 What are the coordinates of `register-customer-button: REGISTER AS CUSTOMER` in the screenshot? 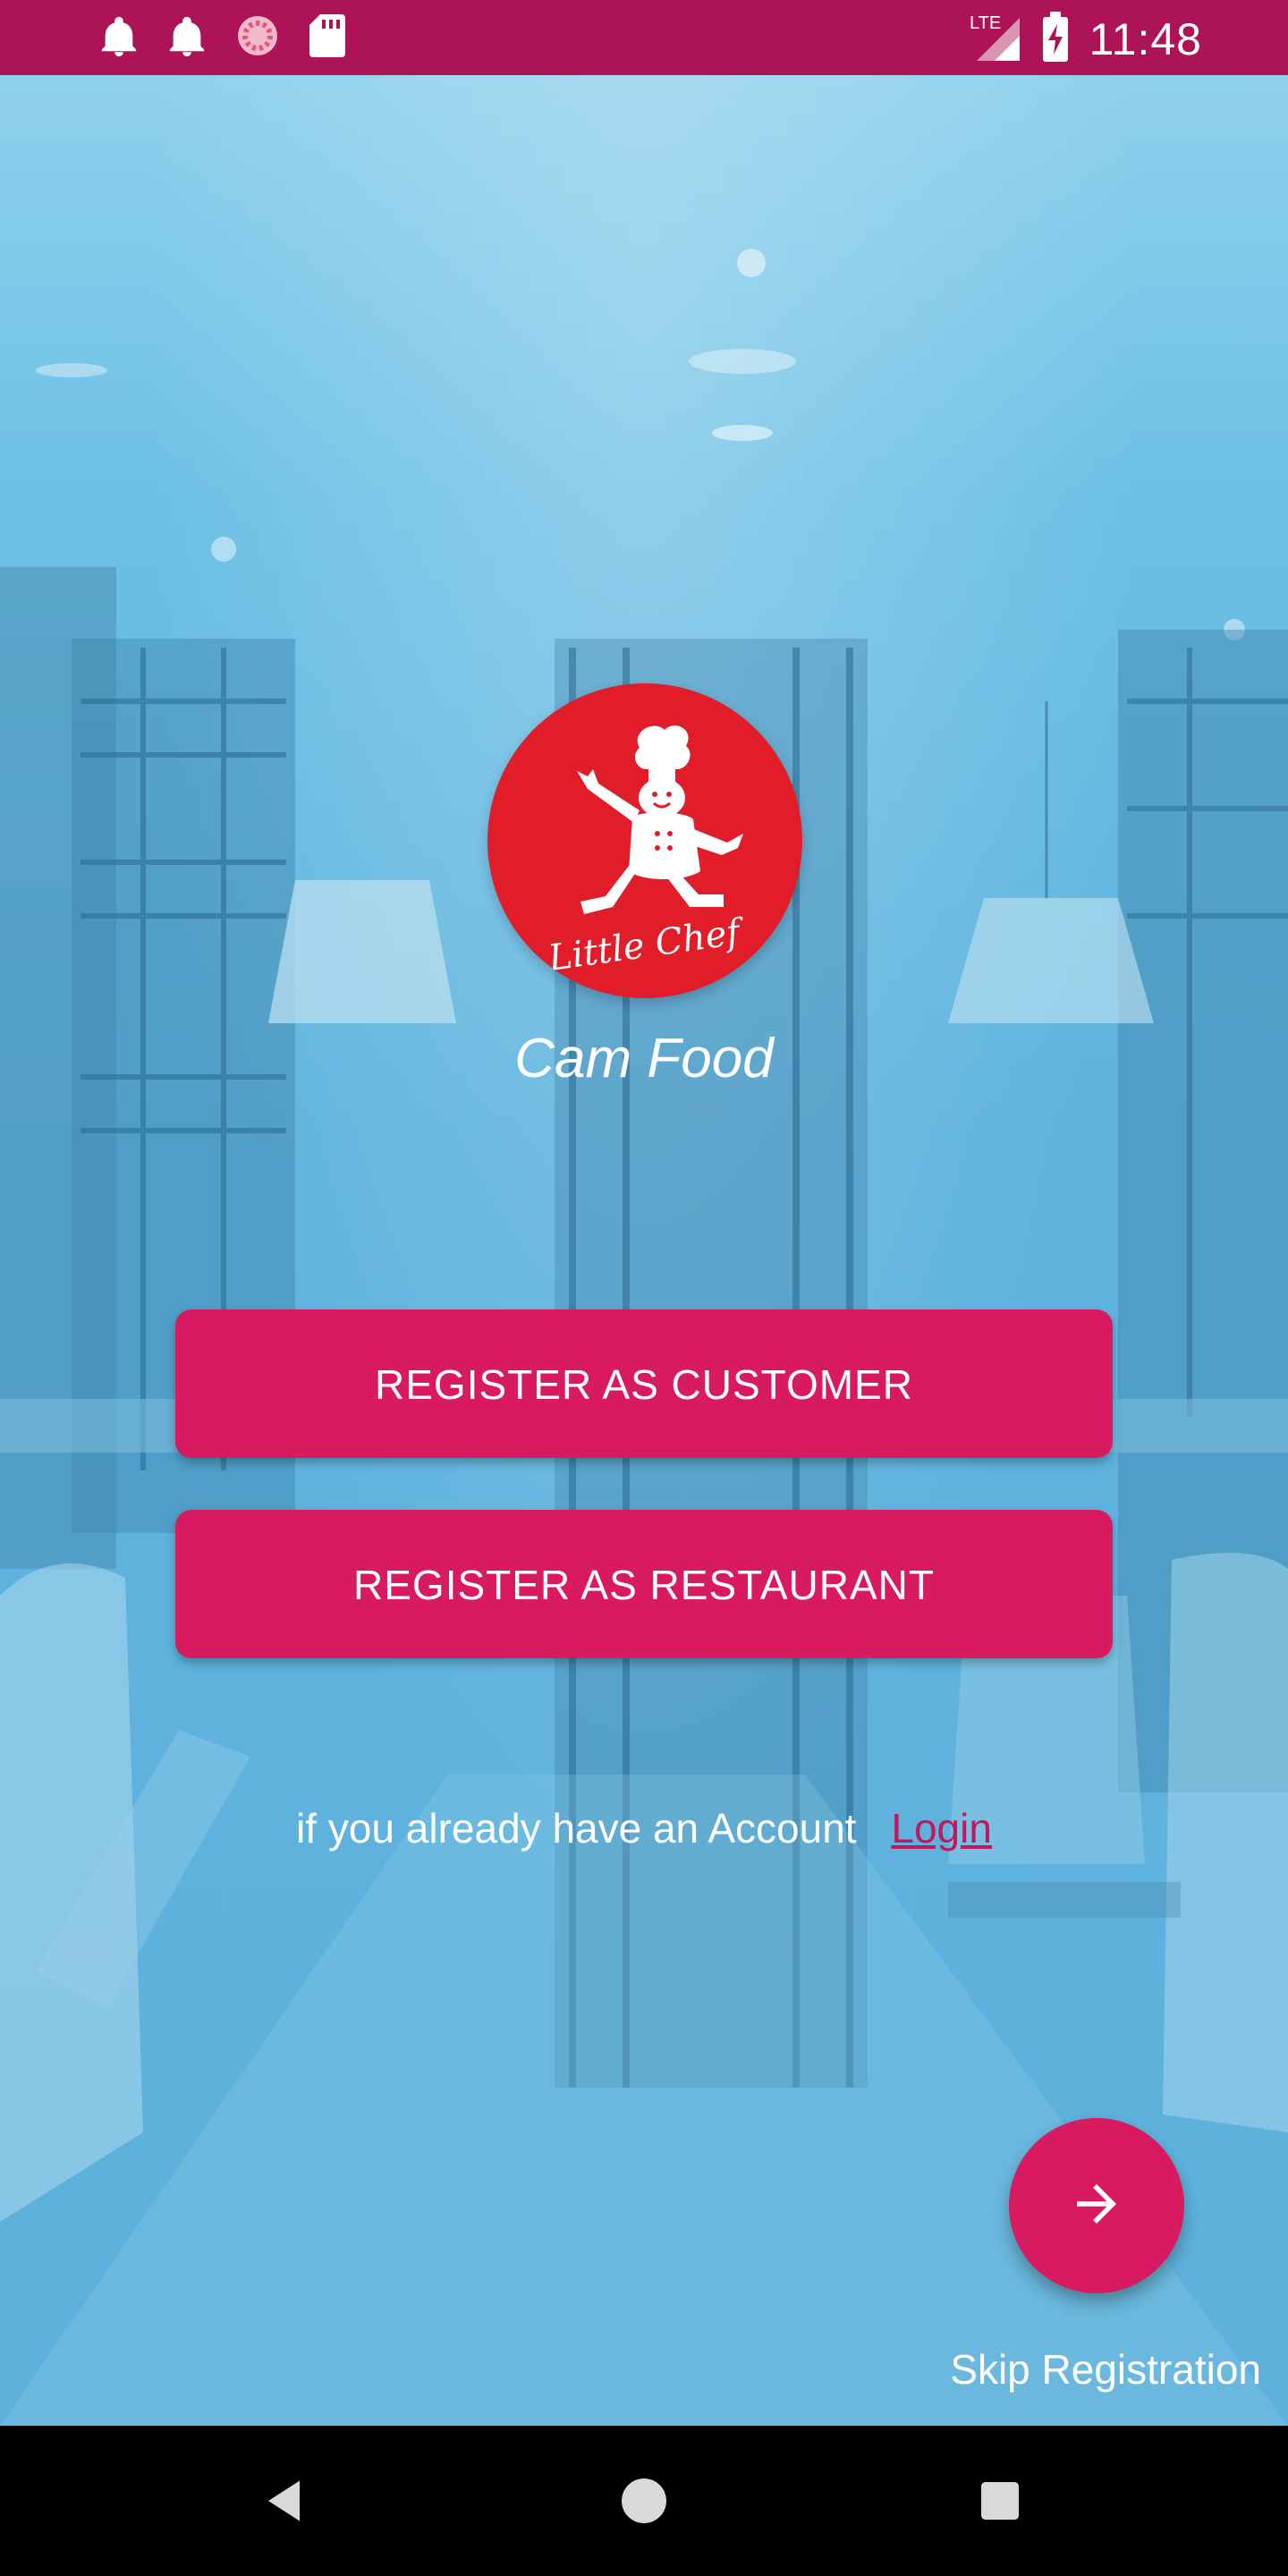 It's located at (644, 1383).